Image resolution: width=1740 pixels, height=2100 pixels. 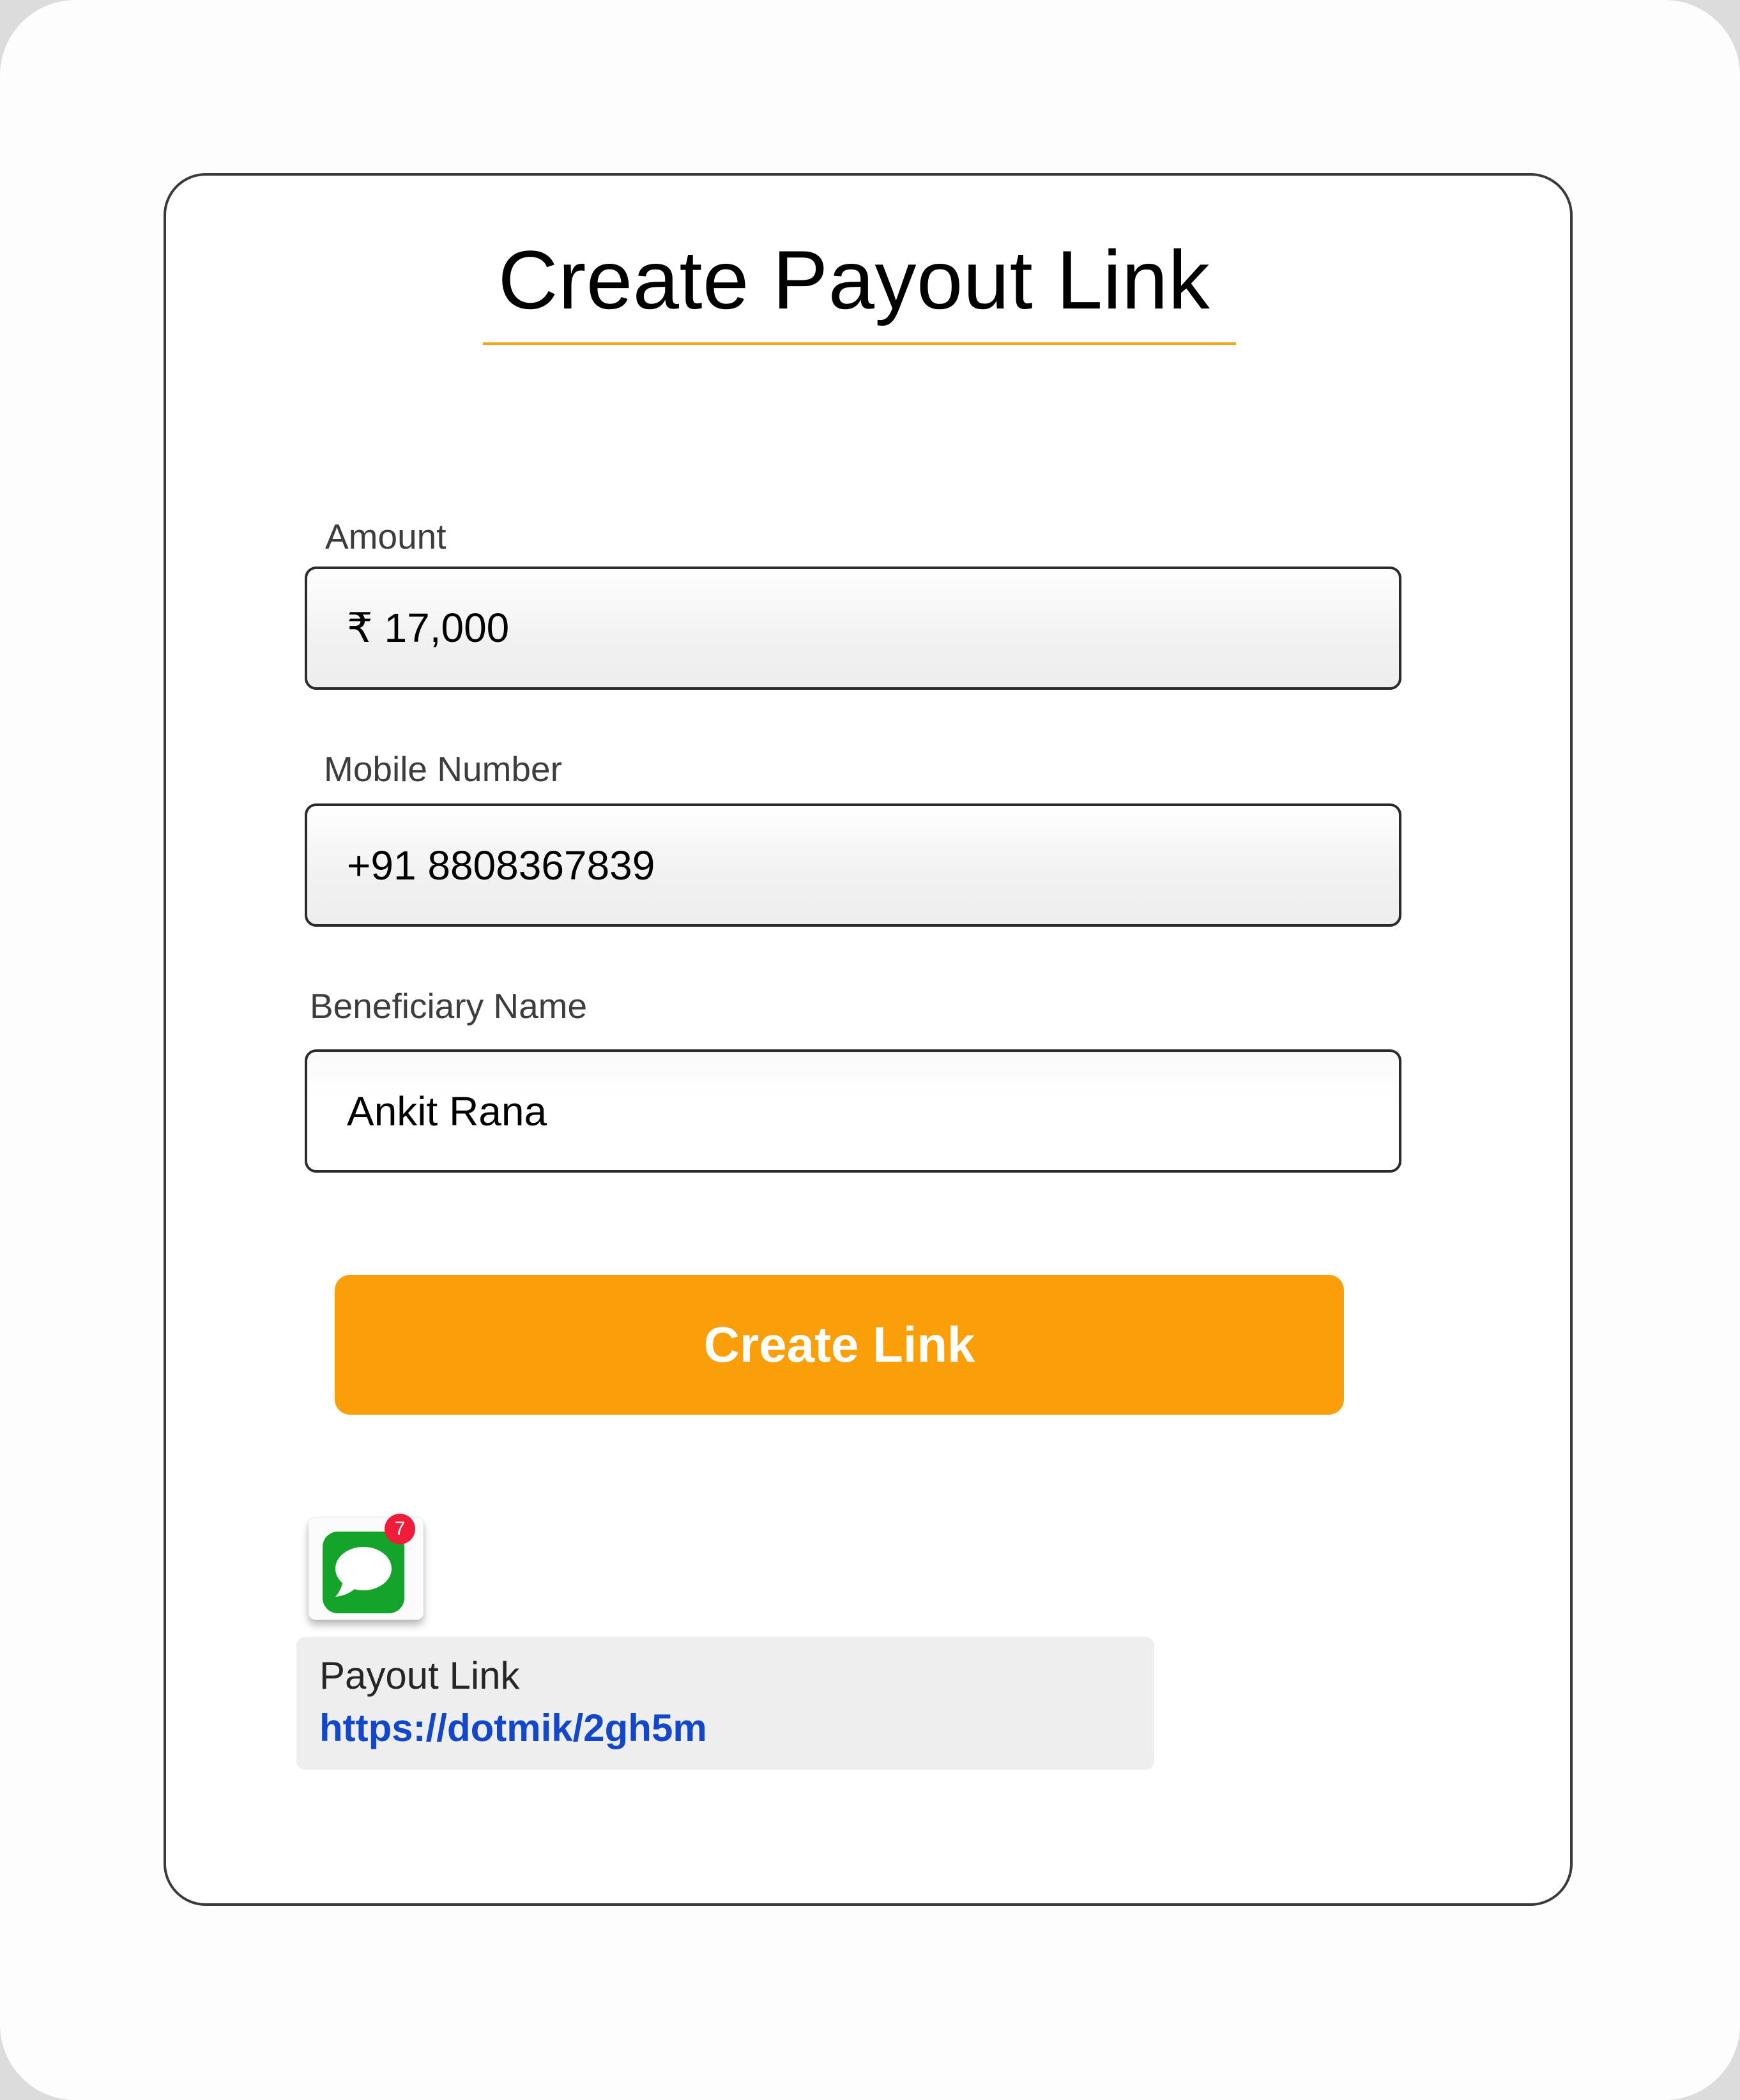 I want to click on notification-title: Payout Link, so click(x=419, y=1675).